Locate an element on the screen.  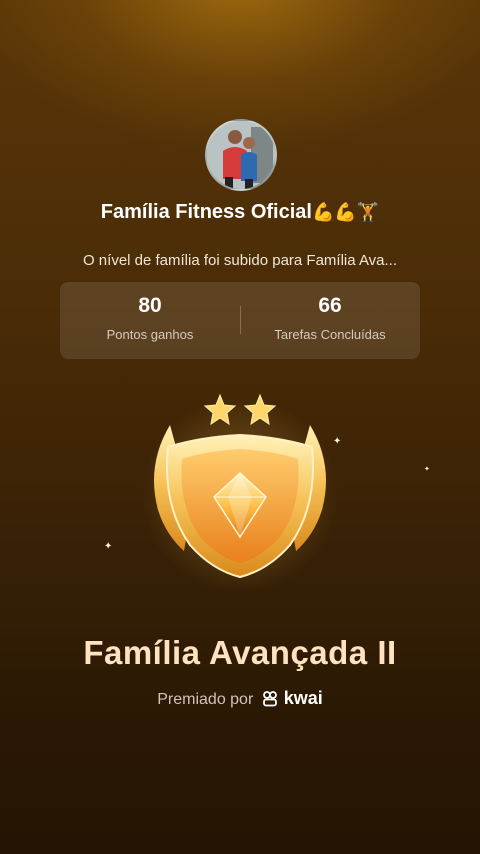
avatar-photo is located at coordinates (241, 155).